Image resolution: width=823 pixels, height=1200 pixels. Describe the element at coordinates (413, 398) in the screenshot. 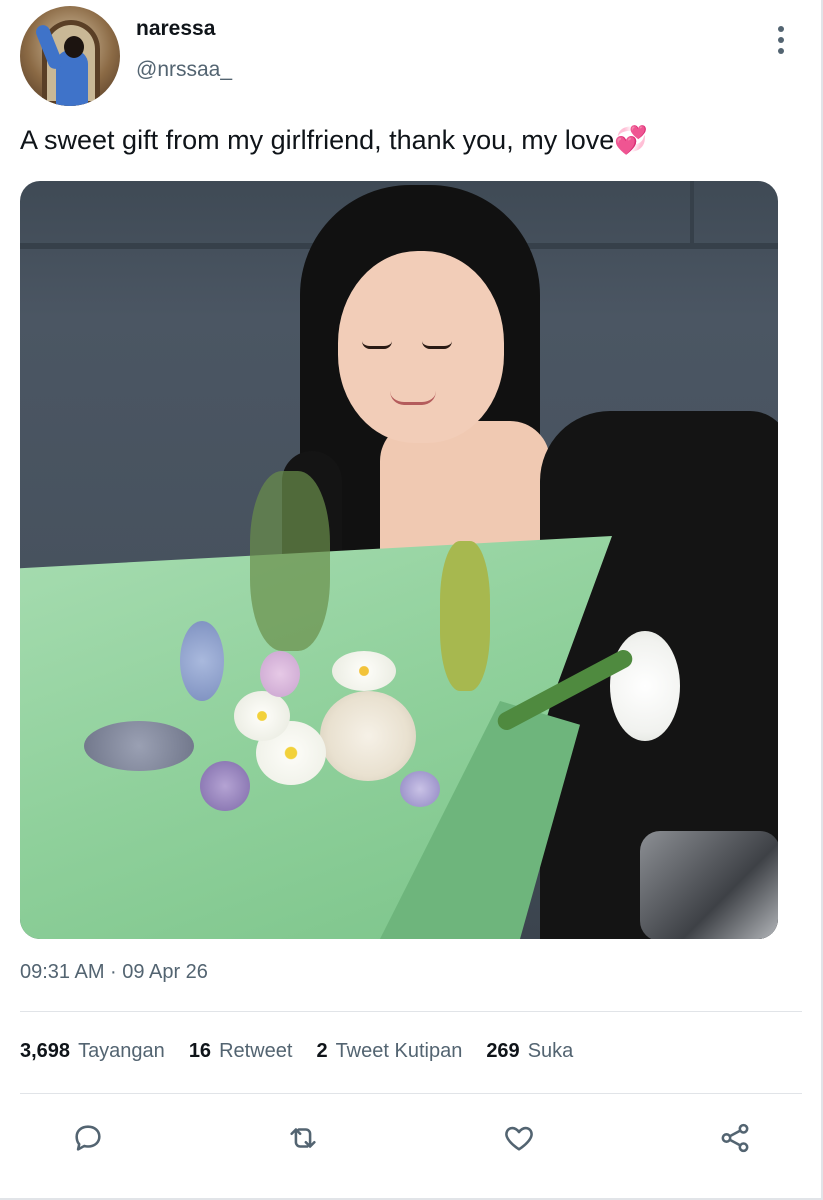

I see `smile` at that location.